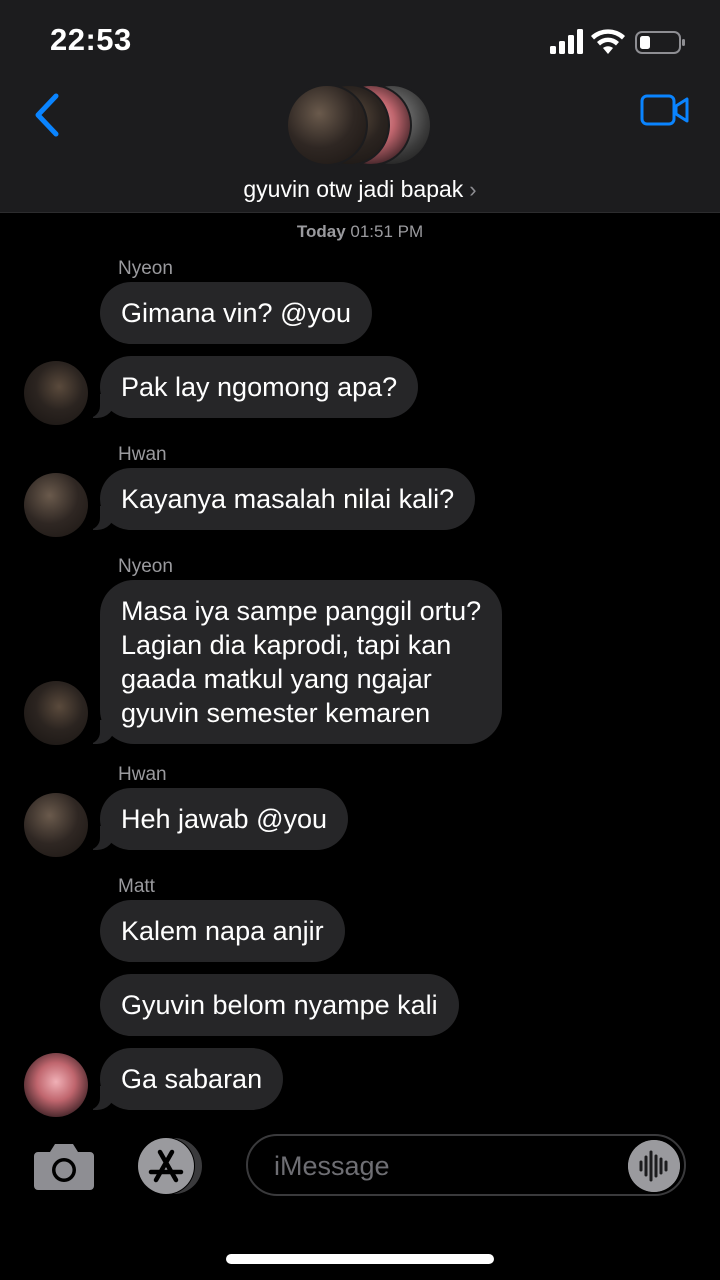 The width and height of the screenshot is (720, 1280). I want to click on status-icons, so click(617, 41).